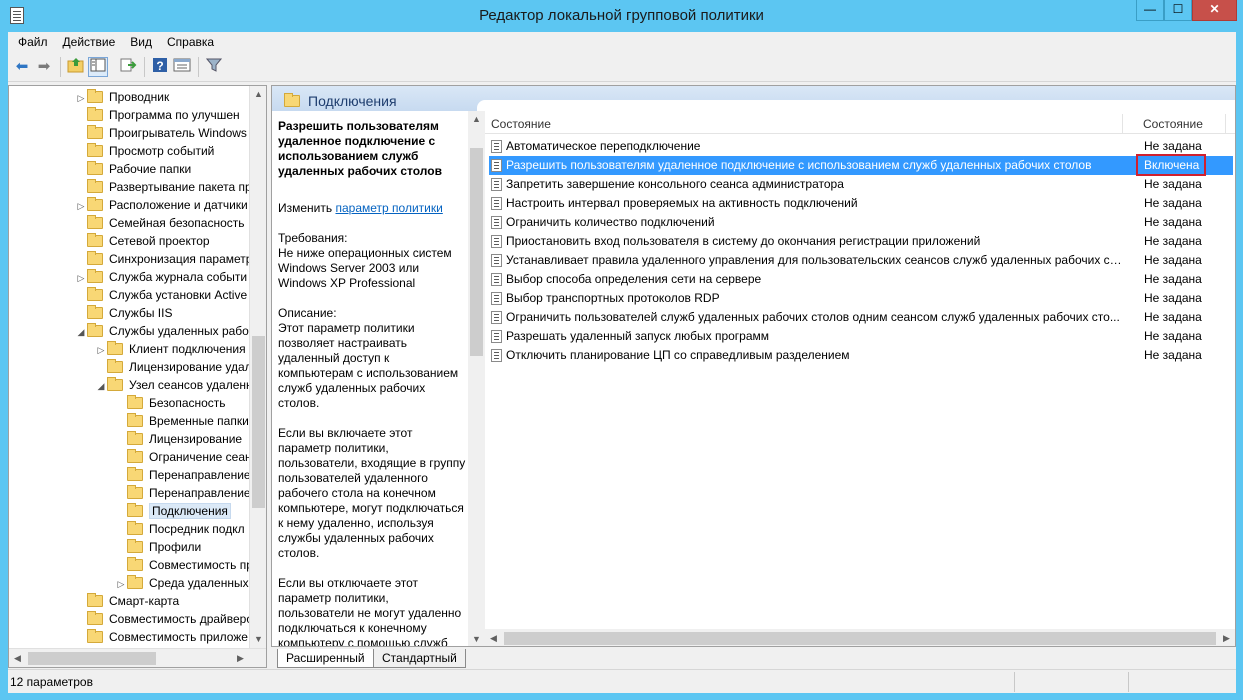 The width and height of the screenshot is (1243, 700). I want to click on menu-bar: Файл Действие Вид Справка, so click(622, 42).